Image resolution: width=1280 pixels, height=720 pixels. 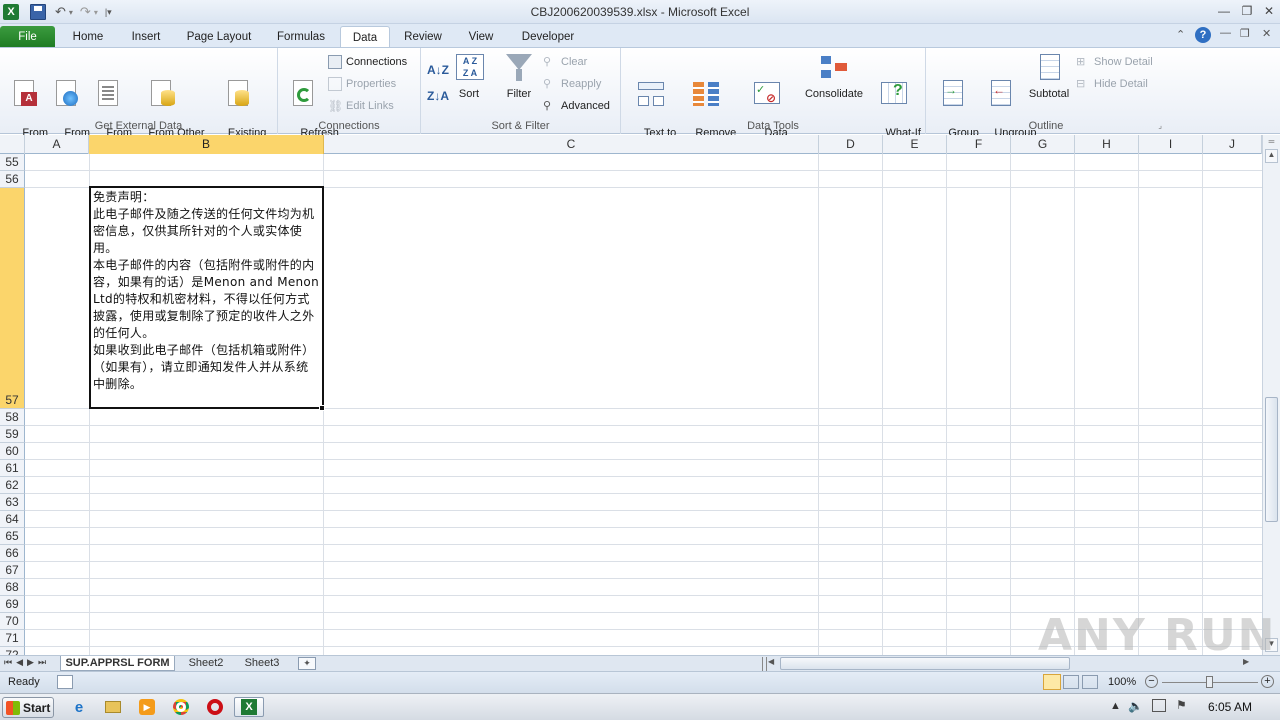 I want to click on subtotal-button: Subtotal, so click(x=1049, y=76).